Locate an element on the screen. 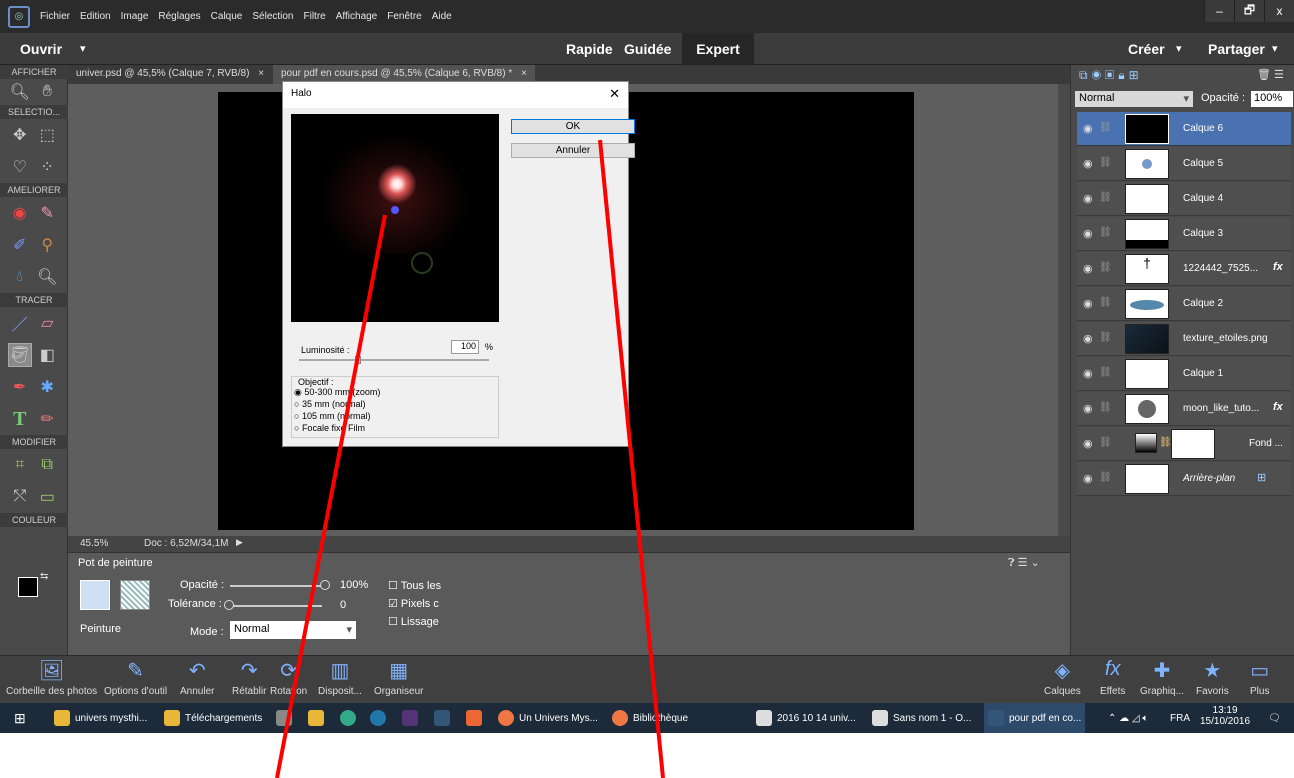 This screenshot has height=778, width=1294. annotation-arrow-ok is located at coordinates (631, 458).